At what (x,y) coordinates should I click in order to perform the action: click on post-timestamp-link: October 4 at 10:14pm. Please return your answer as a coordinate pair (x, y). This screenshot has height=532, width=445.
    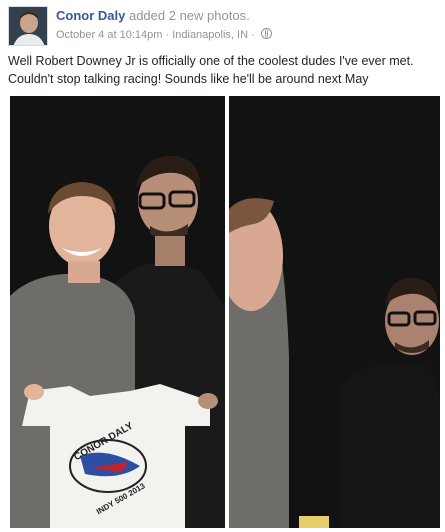
    Looking at the image, I should click on (109, 35).